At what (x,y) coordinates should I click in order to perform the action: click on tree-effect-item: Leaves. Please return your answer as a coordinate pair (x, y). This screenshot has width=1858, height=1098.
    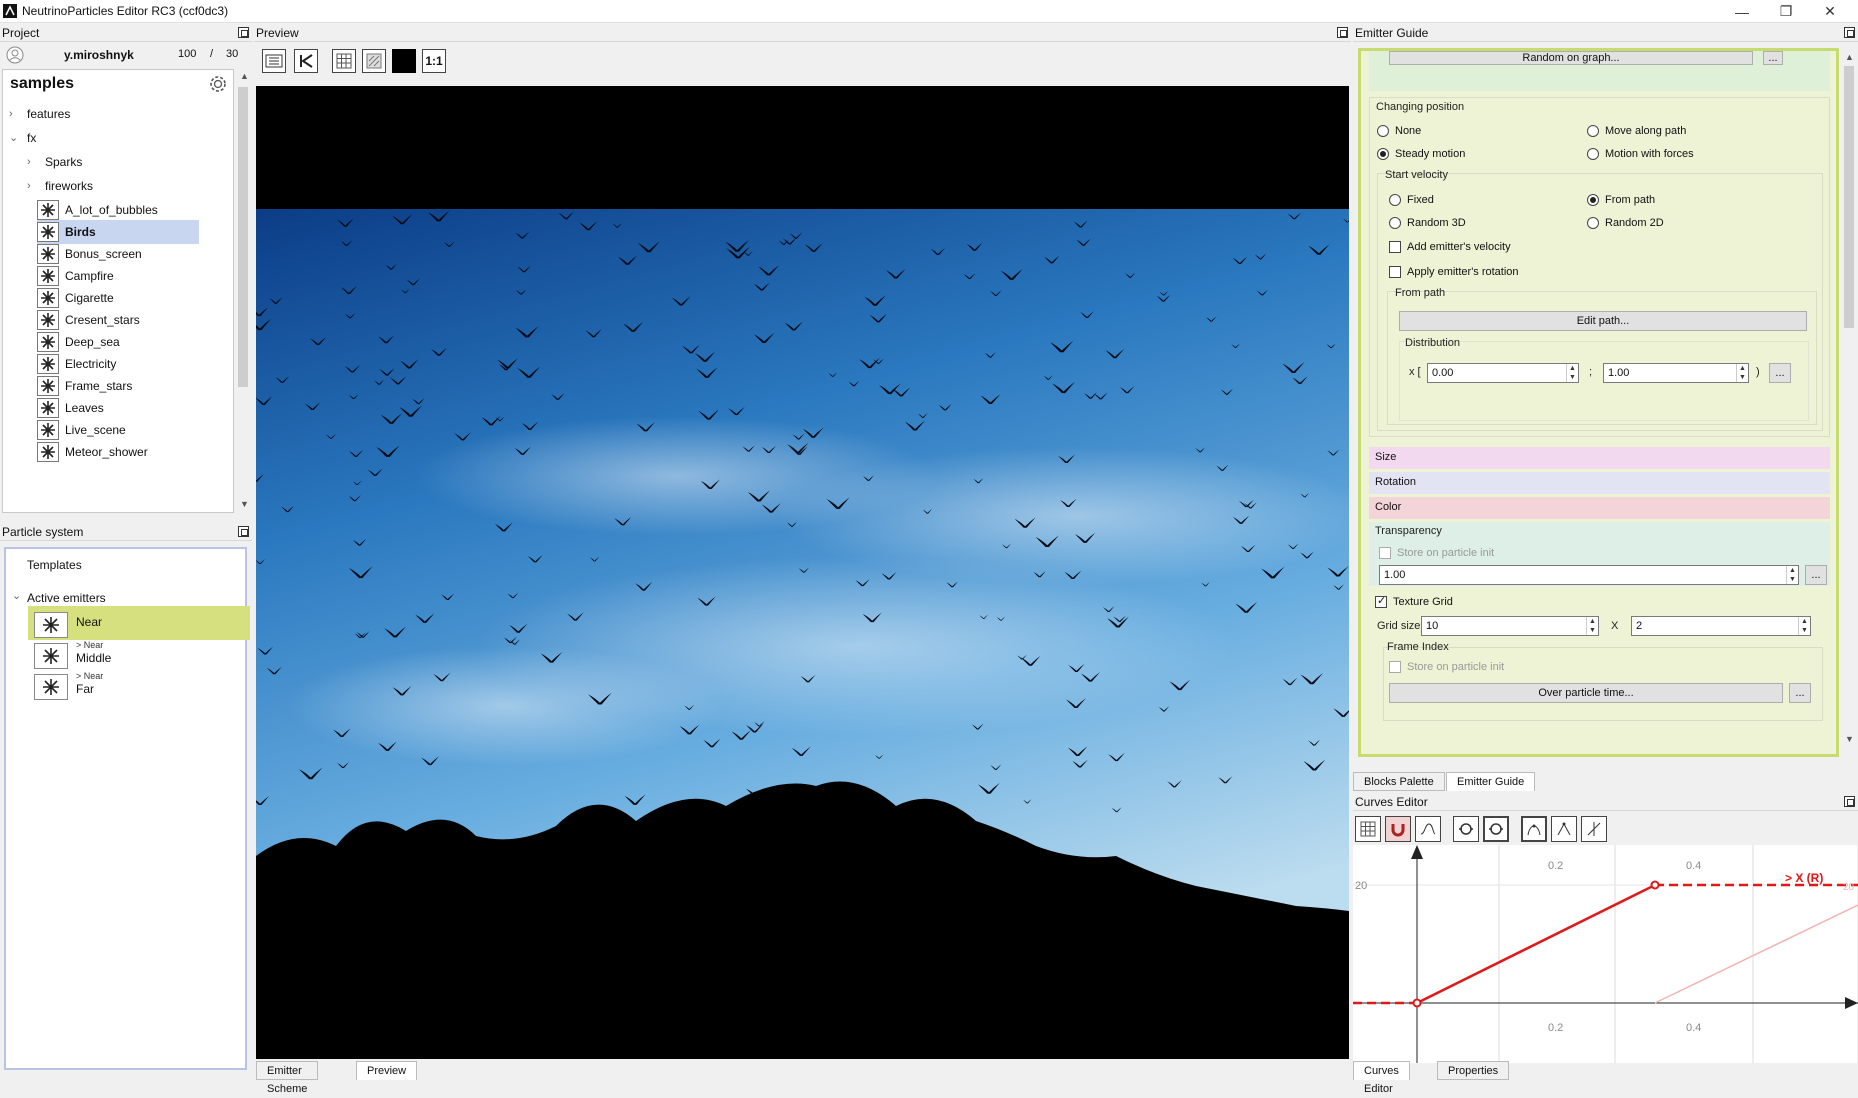
    Looking at the image, I should click on (118, 408).